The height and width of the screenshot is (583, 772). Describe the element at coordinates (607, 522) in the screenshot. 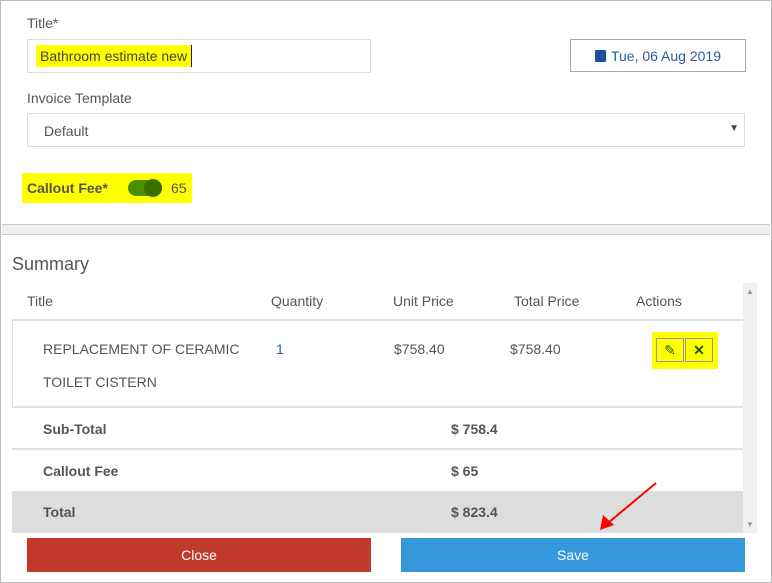

I see `arrow-head` at that location.